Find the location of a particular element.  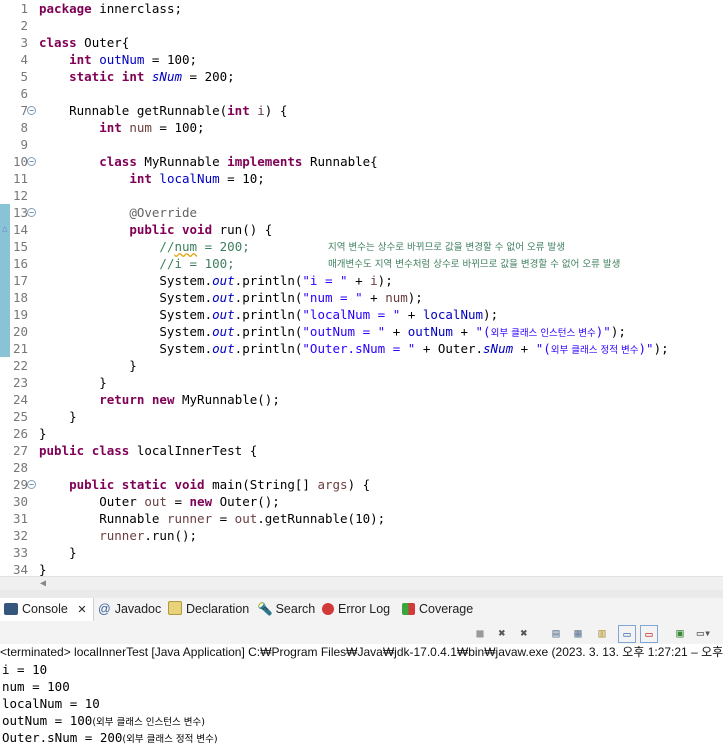

code-line: 33 } is located at coordinates (361, 552).